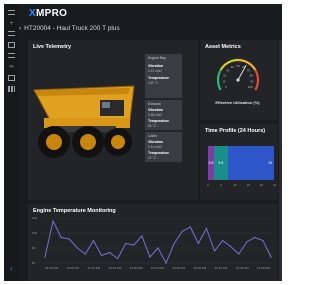  What do you see at coordinates (157, 58) in the screenshot?
I see `tile-title: Engine Bay` at bounding box center [157, 58].